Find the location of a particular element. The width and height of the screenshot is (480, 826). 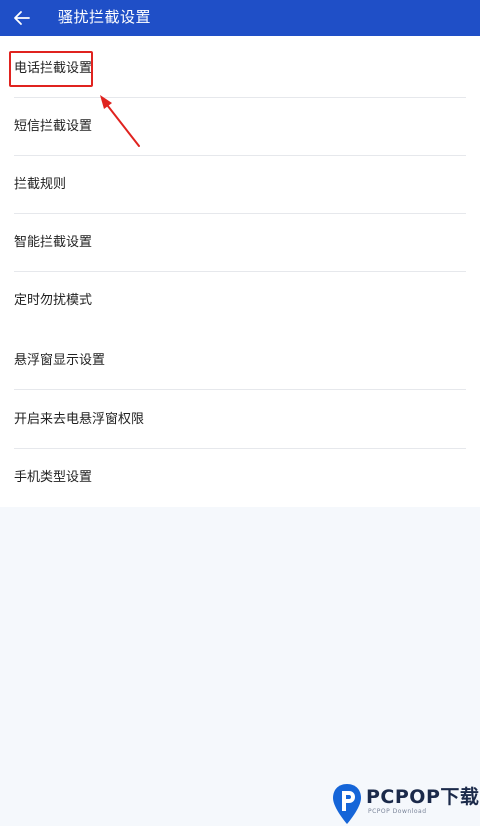

page-title: 骚扰拦截设置 is located at coordinates (105, 17).